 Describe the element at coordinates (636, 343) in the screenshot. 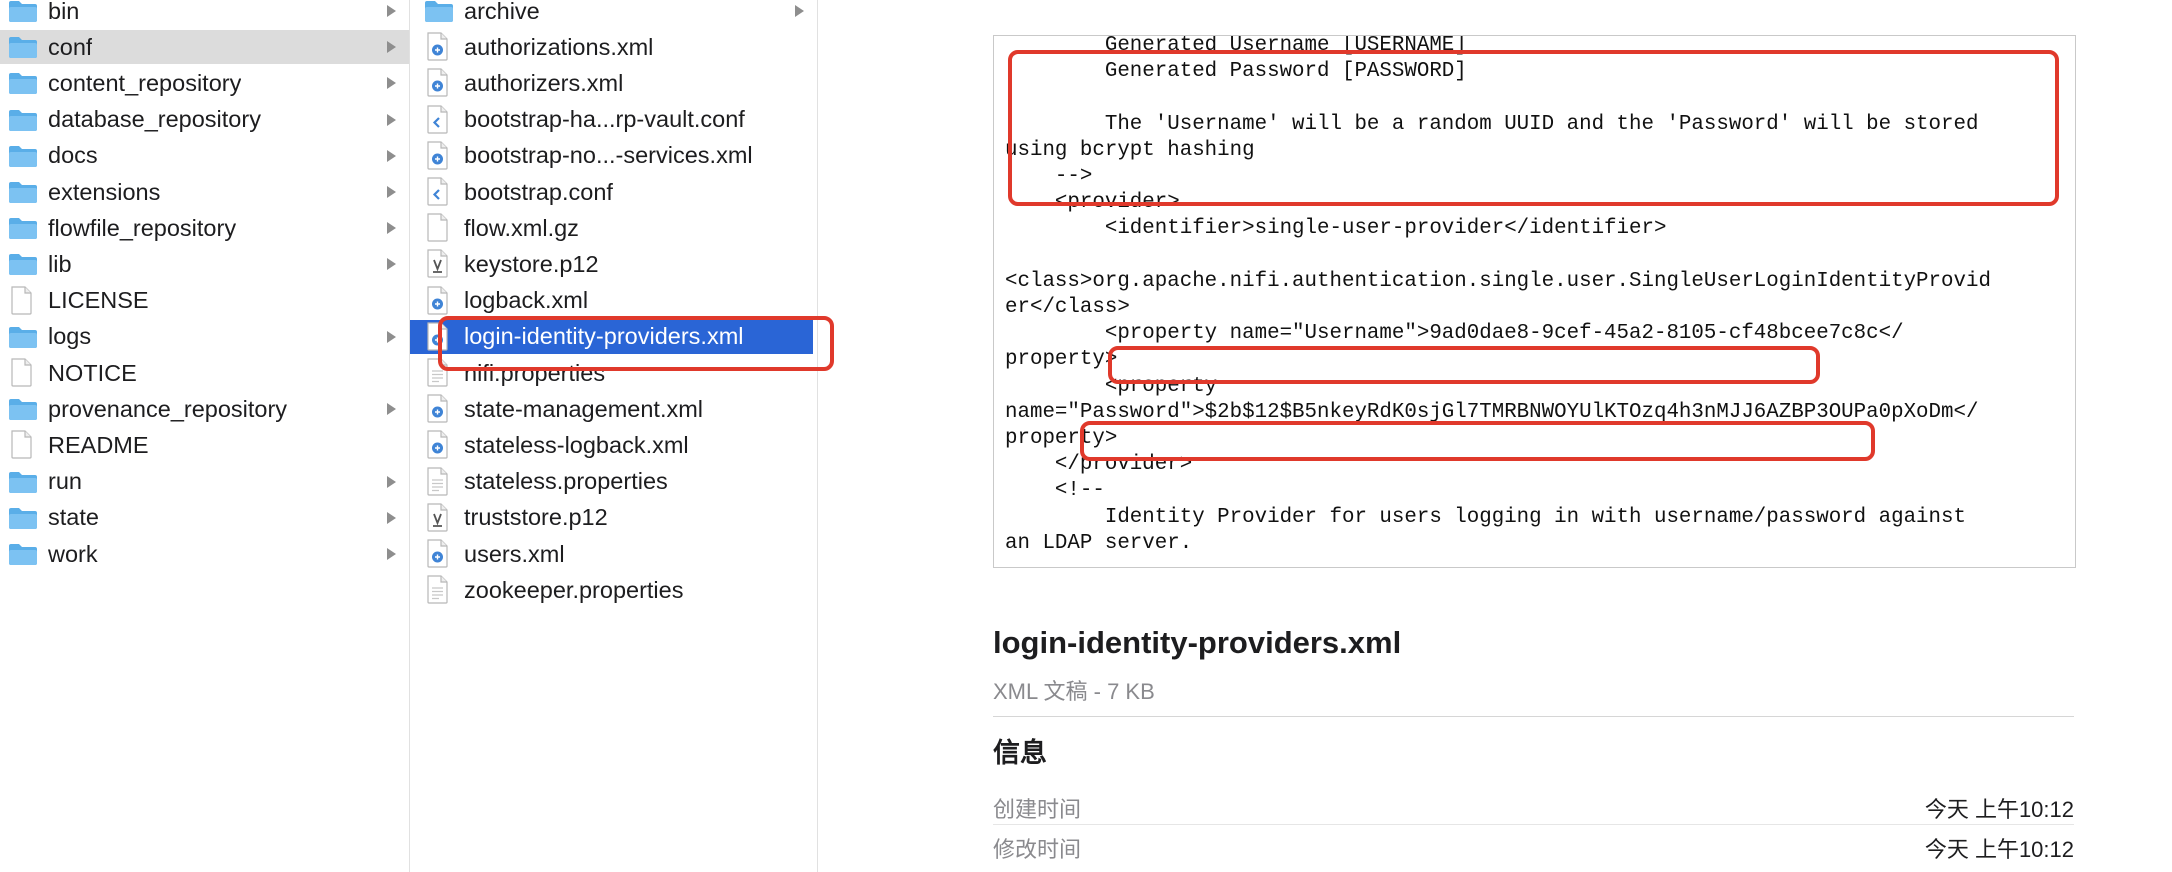

I see `highlight-selected-file` at that location.